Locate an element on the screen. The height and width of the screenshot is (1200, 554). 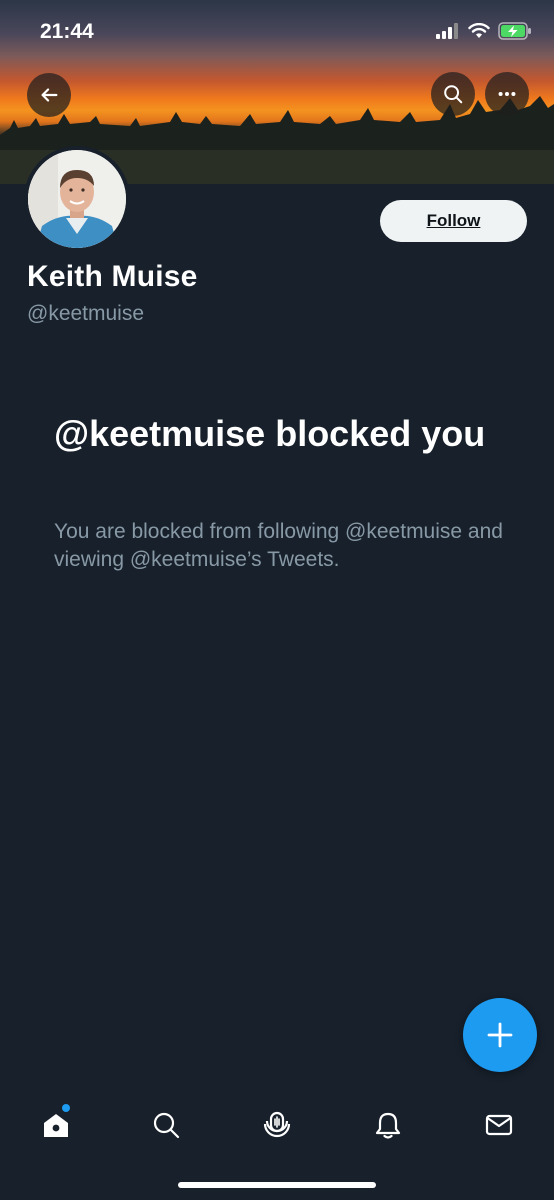
home-icon is located at coordinates (56, 1125).